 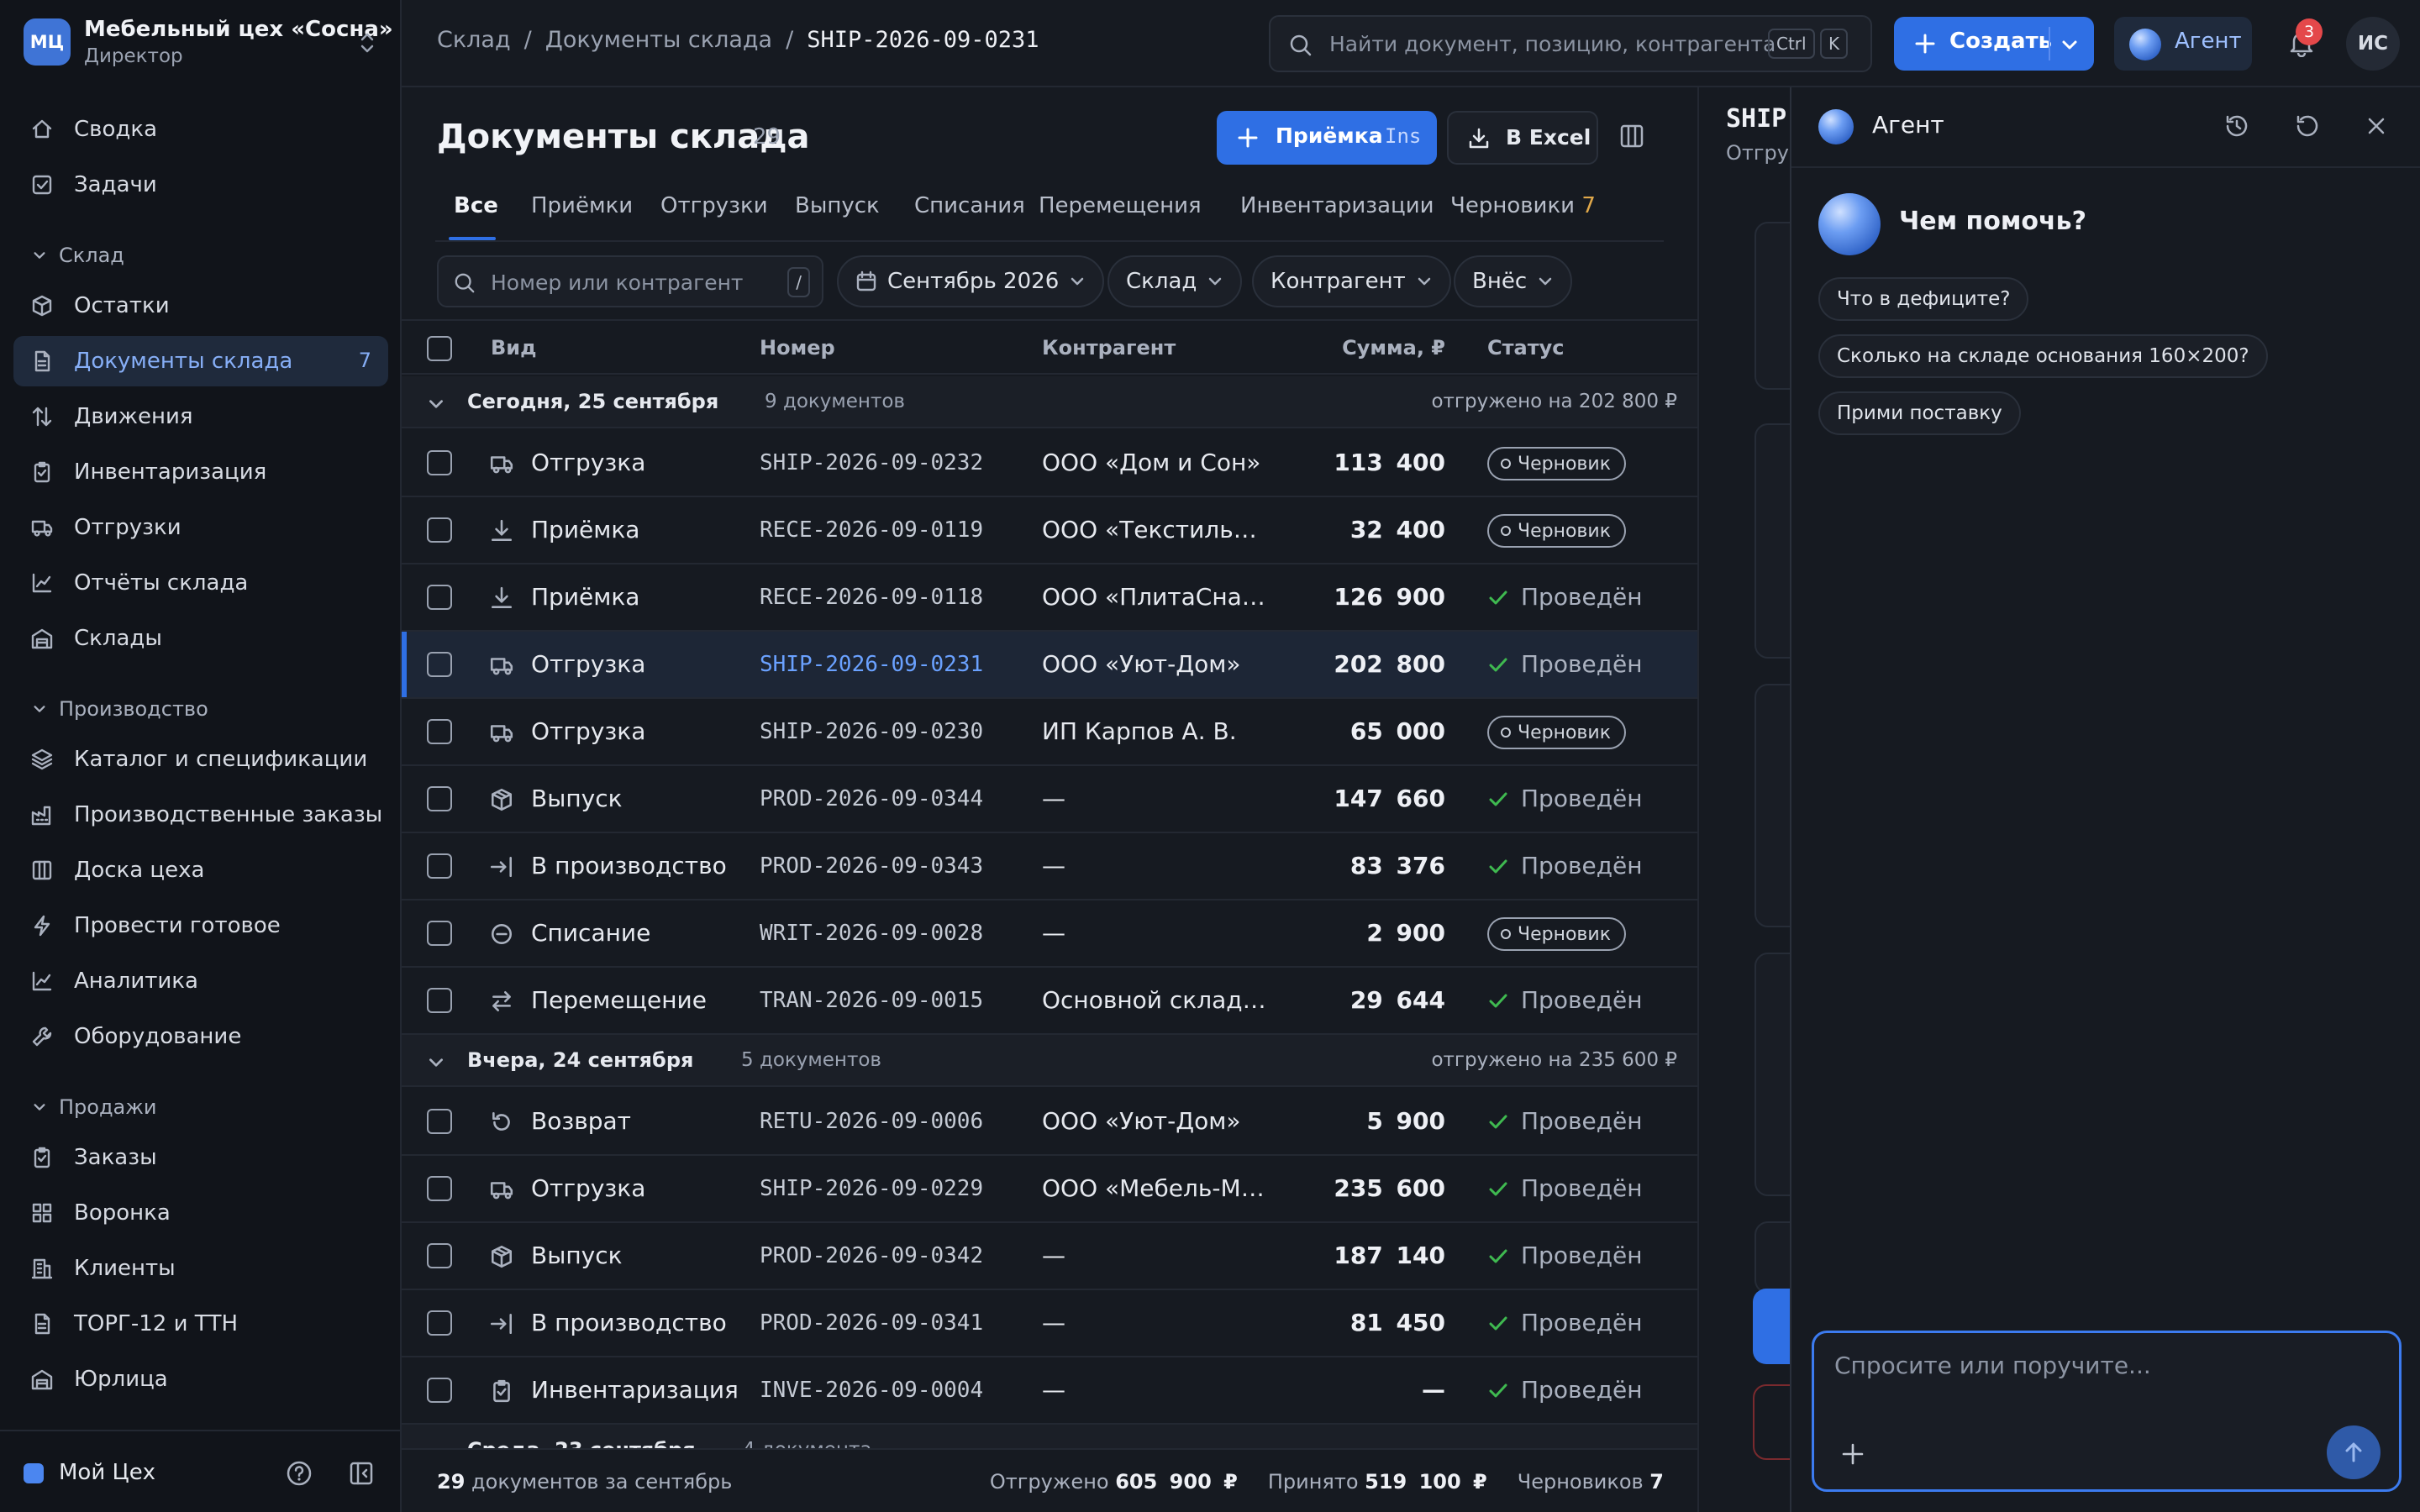 What do you see at coordinates (299, 1473) in the screenshot?
I see `help-icon` at bounding box center [299, 1473].